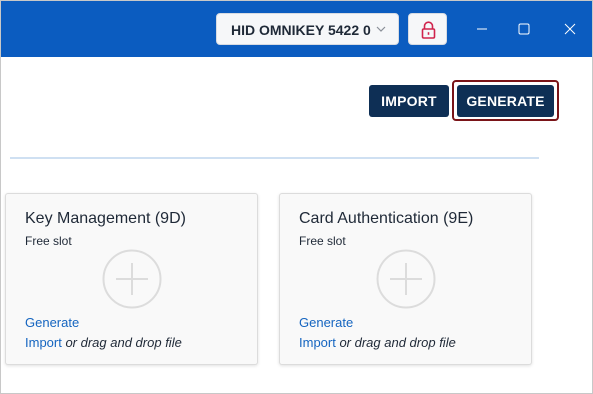 The height and width of the screenshot is (394, 593). What do you see at coordinates (105, 218) in the screenshot?
I see `slot-title: Key Management (9D)` at bounding box center [105, 218].